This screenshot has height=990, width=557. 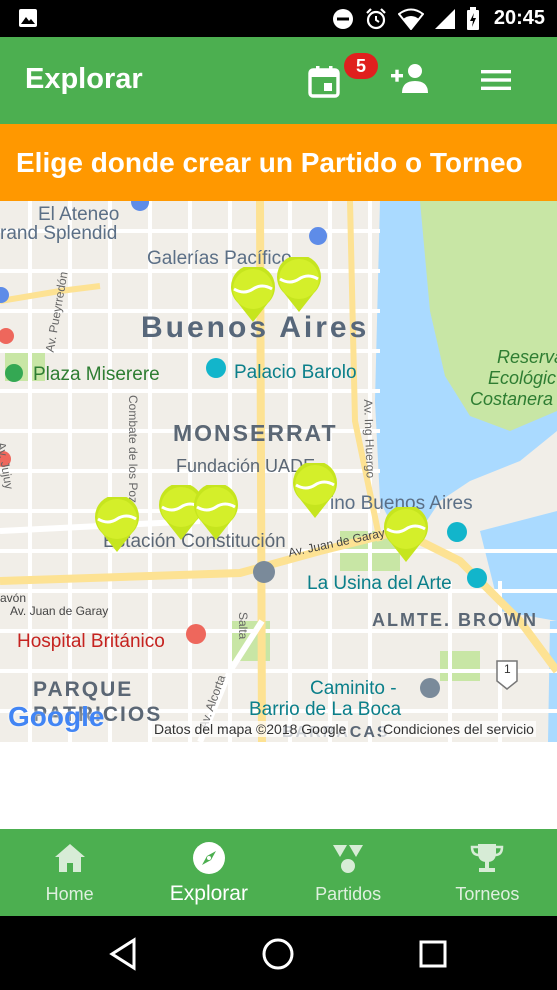 What do you see at coordinates (83, 689) in the screenshot?
I see `map-label: PARQUE` at bounding box center [83, 689].